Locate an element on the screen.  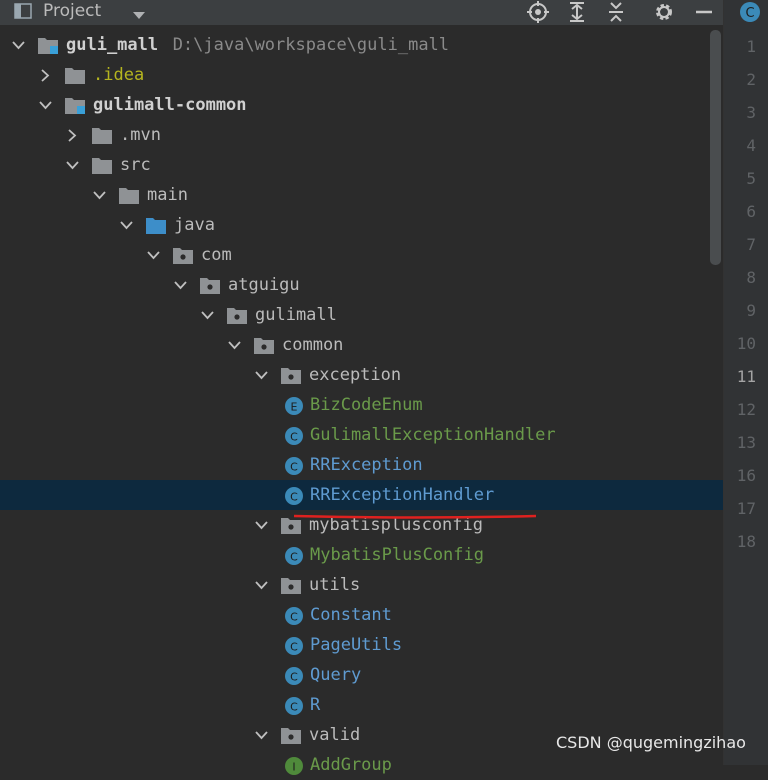
svg-text: I is located at coordinates (293, 767).